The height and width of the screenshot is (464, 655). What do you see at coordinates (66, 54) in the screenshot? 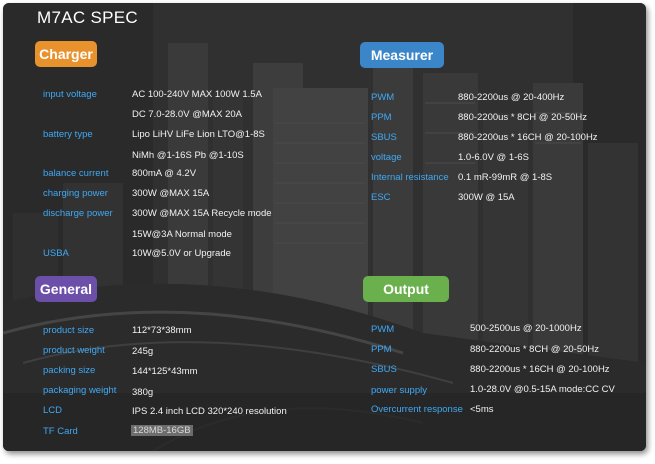
I see `charger-heading: Charger` at bounding box center [66, 54].